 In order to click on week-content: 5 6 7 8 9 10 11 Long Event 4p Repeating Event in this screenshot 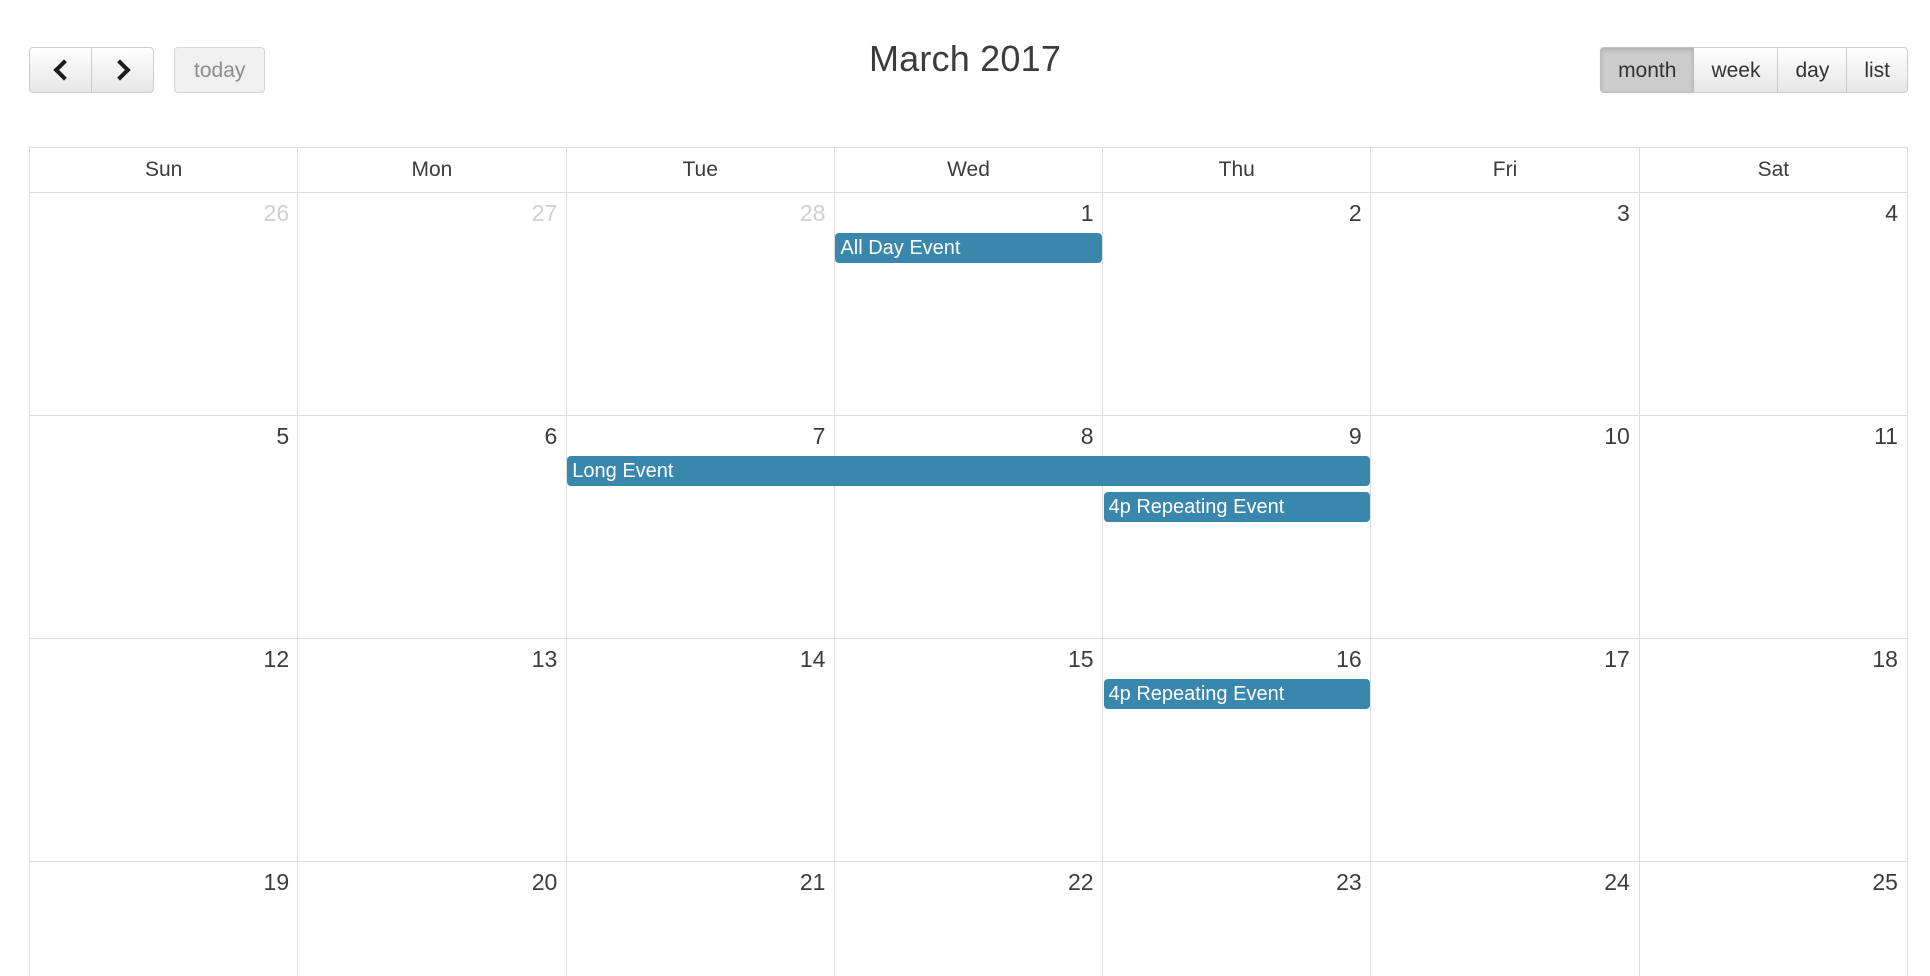, I will do `click(968, 473)`.